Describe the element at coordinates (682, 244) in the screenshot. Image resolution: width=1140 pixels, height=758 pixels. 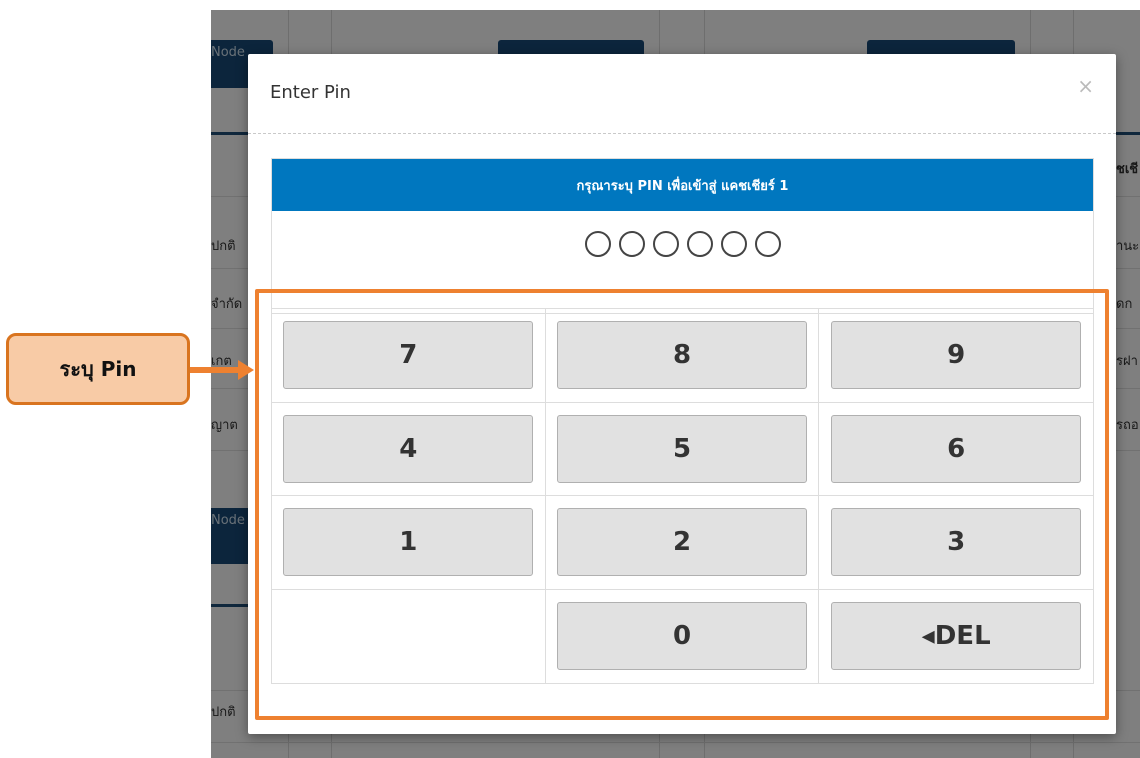
I see `pin-indicator` at that location.